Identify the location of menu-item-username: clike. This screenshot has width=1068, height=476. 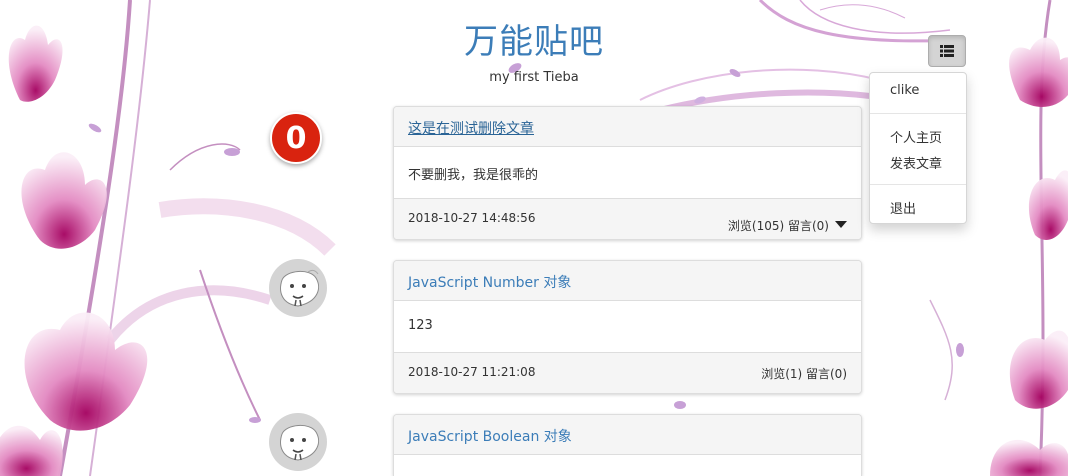
(904, 90).